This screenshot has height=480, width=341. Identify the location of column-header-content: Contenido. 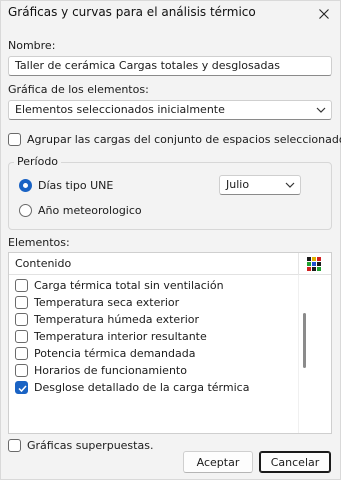
(43, 263).